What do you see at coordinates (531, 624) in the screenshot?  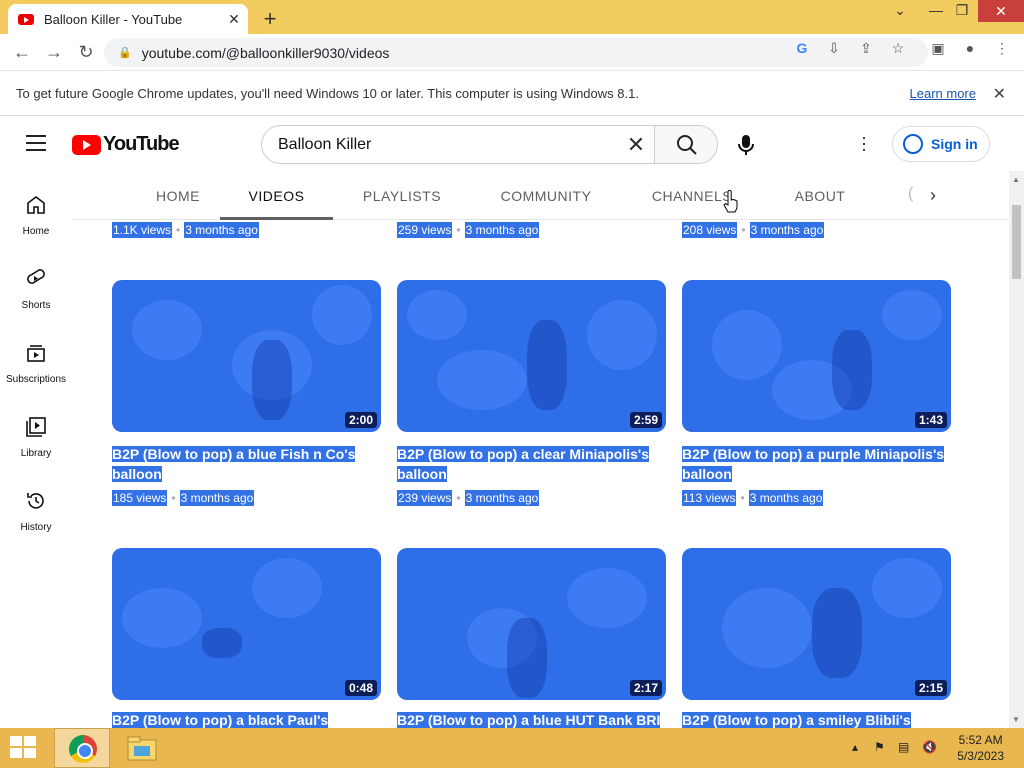 I see `video-thumbnail: 2:17` at bounding box center [531, 624].